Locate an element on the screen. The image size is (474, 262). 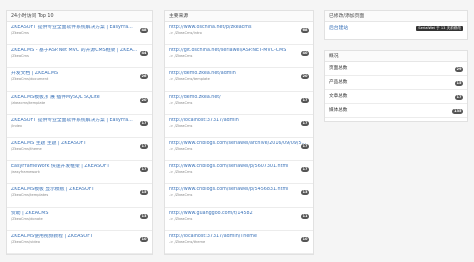
count-badge: 44 is located at coordinates (143, 54).